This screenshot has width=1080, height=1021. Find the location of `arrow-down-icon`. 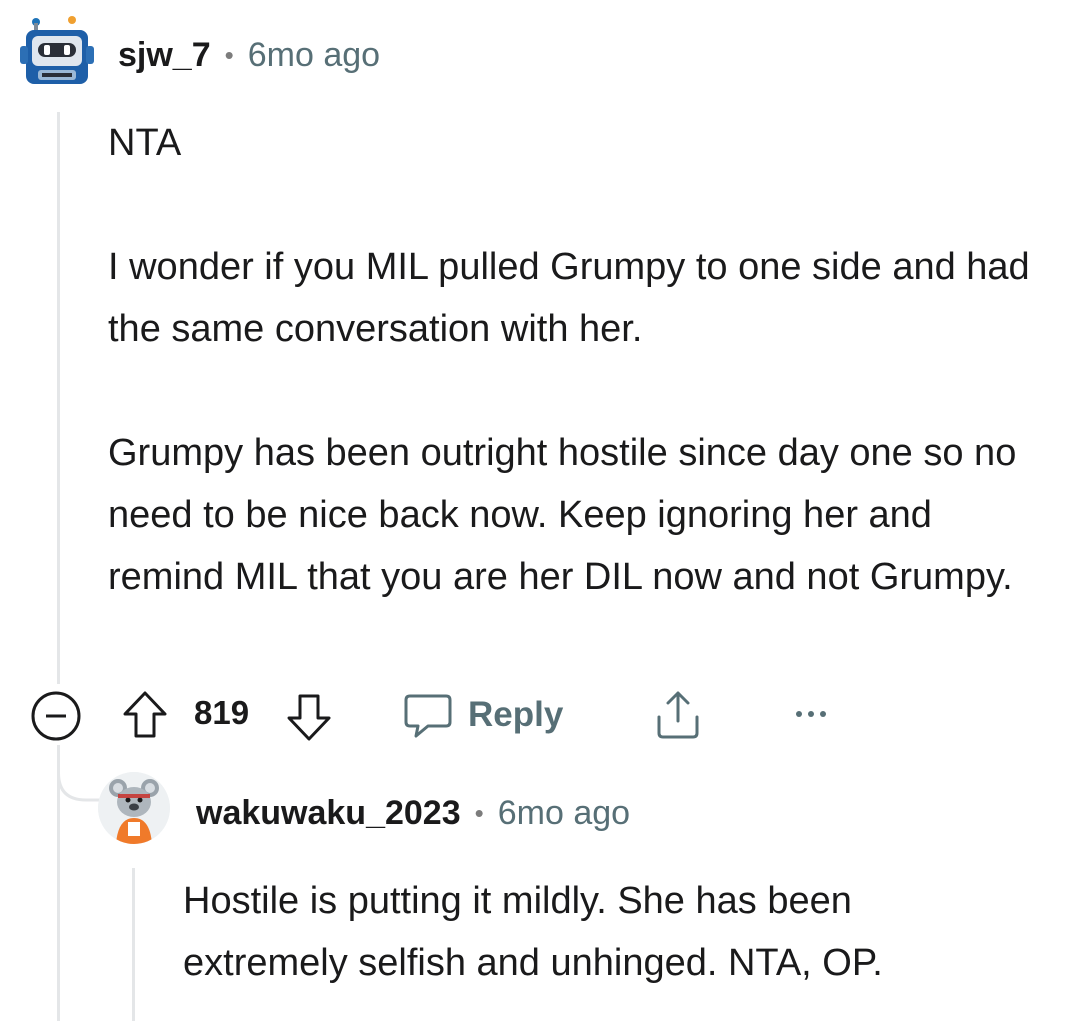

arrow-down-icon is located at coordinates (309, 717).